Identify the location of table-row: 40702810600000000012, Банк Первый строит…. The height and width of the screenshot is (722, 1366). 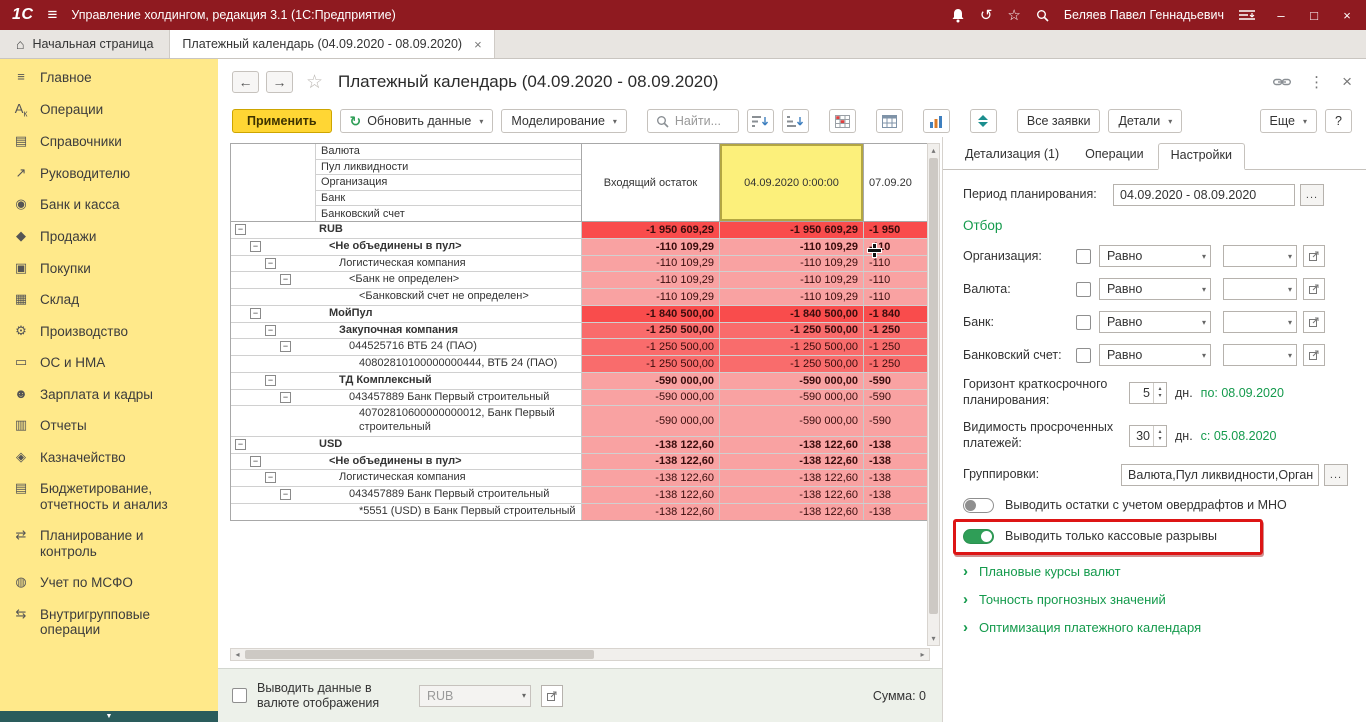
(581, 421).